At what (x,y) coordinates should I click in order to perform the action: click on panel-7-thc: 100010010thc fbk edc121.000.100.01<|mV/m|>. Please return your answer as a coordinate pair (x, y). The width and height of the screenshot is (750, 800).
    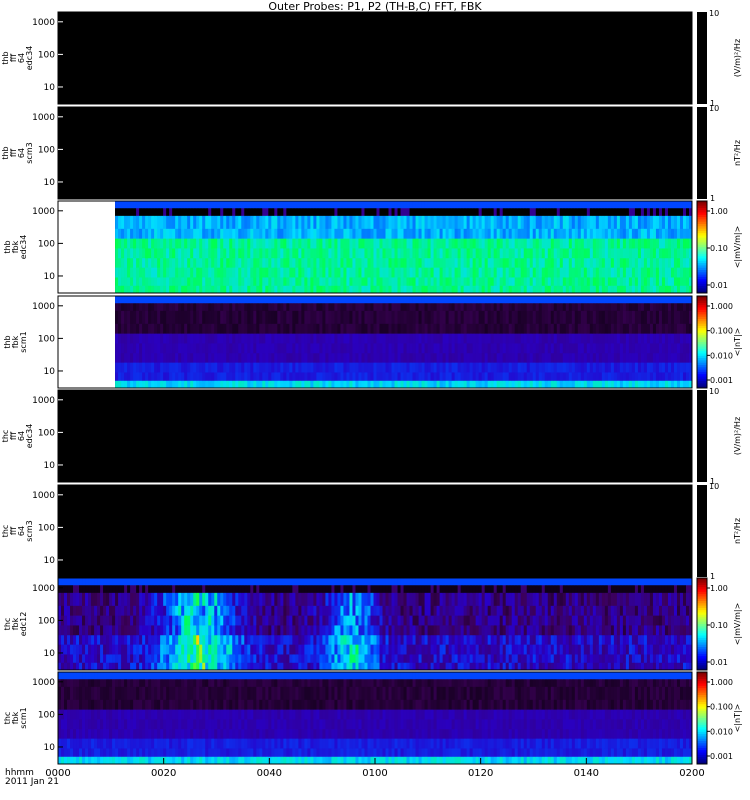
    Looking at the image, I should click on (372, 624).